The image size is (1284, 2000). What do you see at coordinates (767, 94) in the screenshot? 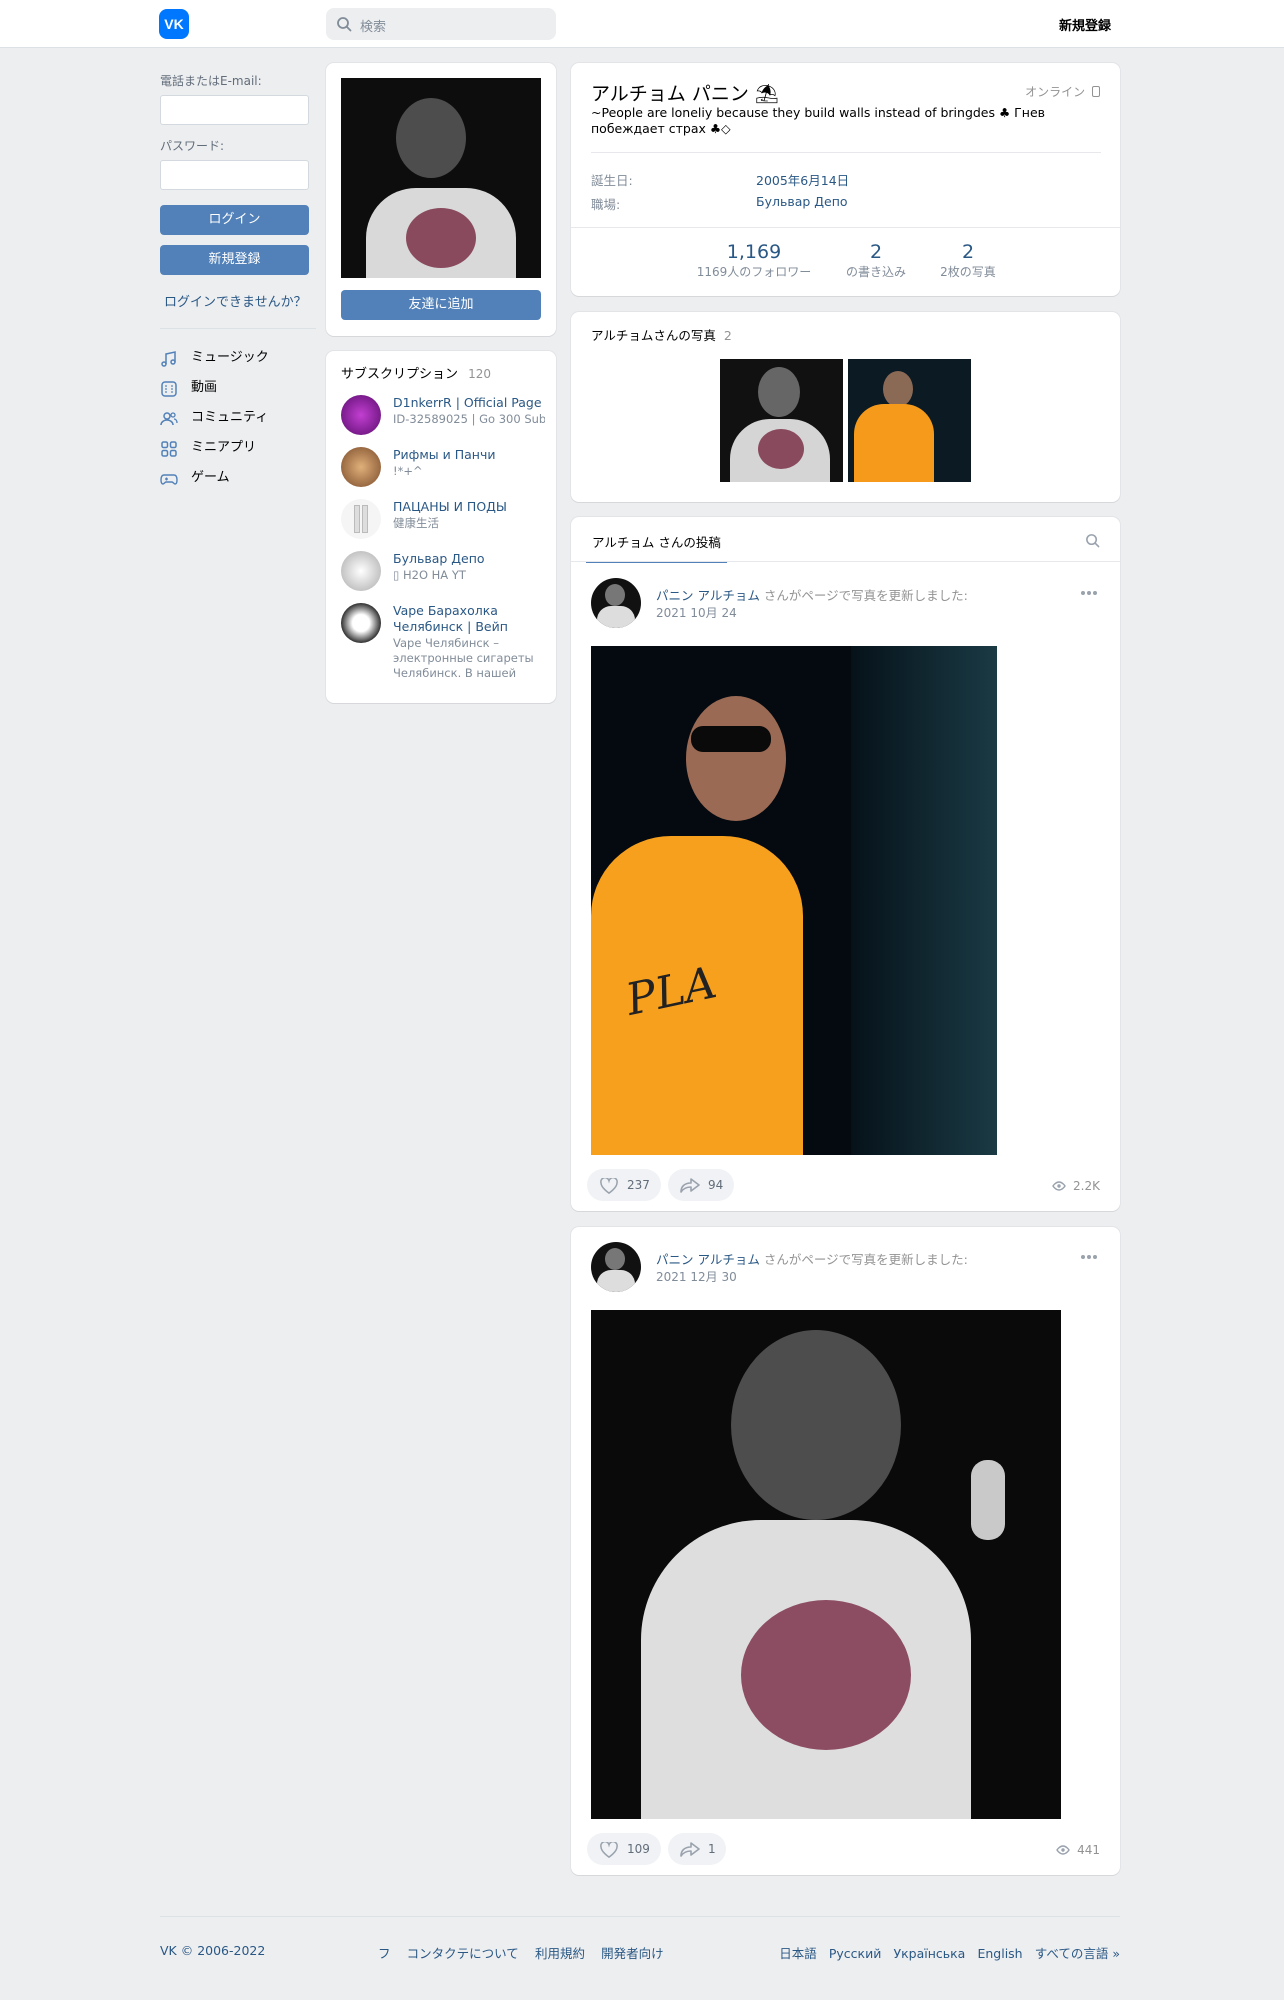
I see `name-emoji: ⛱` at bounding box center [767, 94].